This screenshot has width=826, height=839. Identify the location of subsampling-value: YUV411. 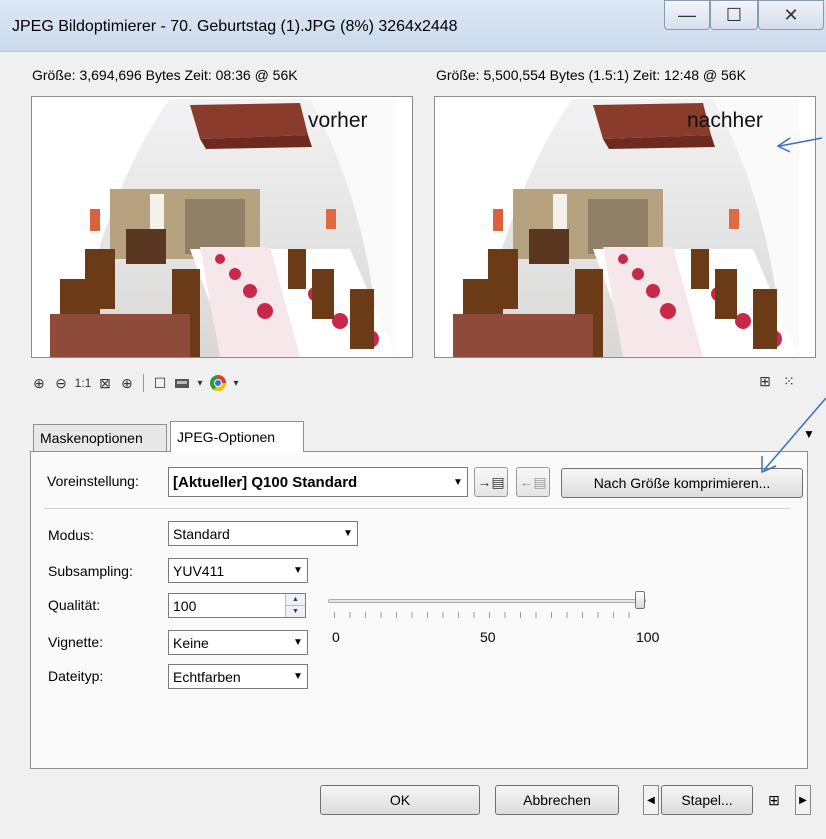
(199, 570).